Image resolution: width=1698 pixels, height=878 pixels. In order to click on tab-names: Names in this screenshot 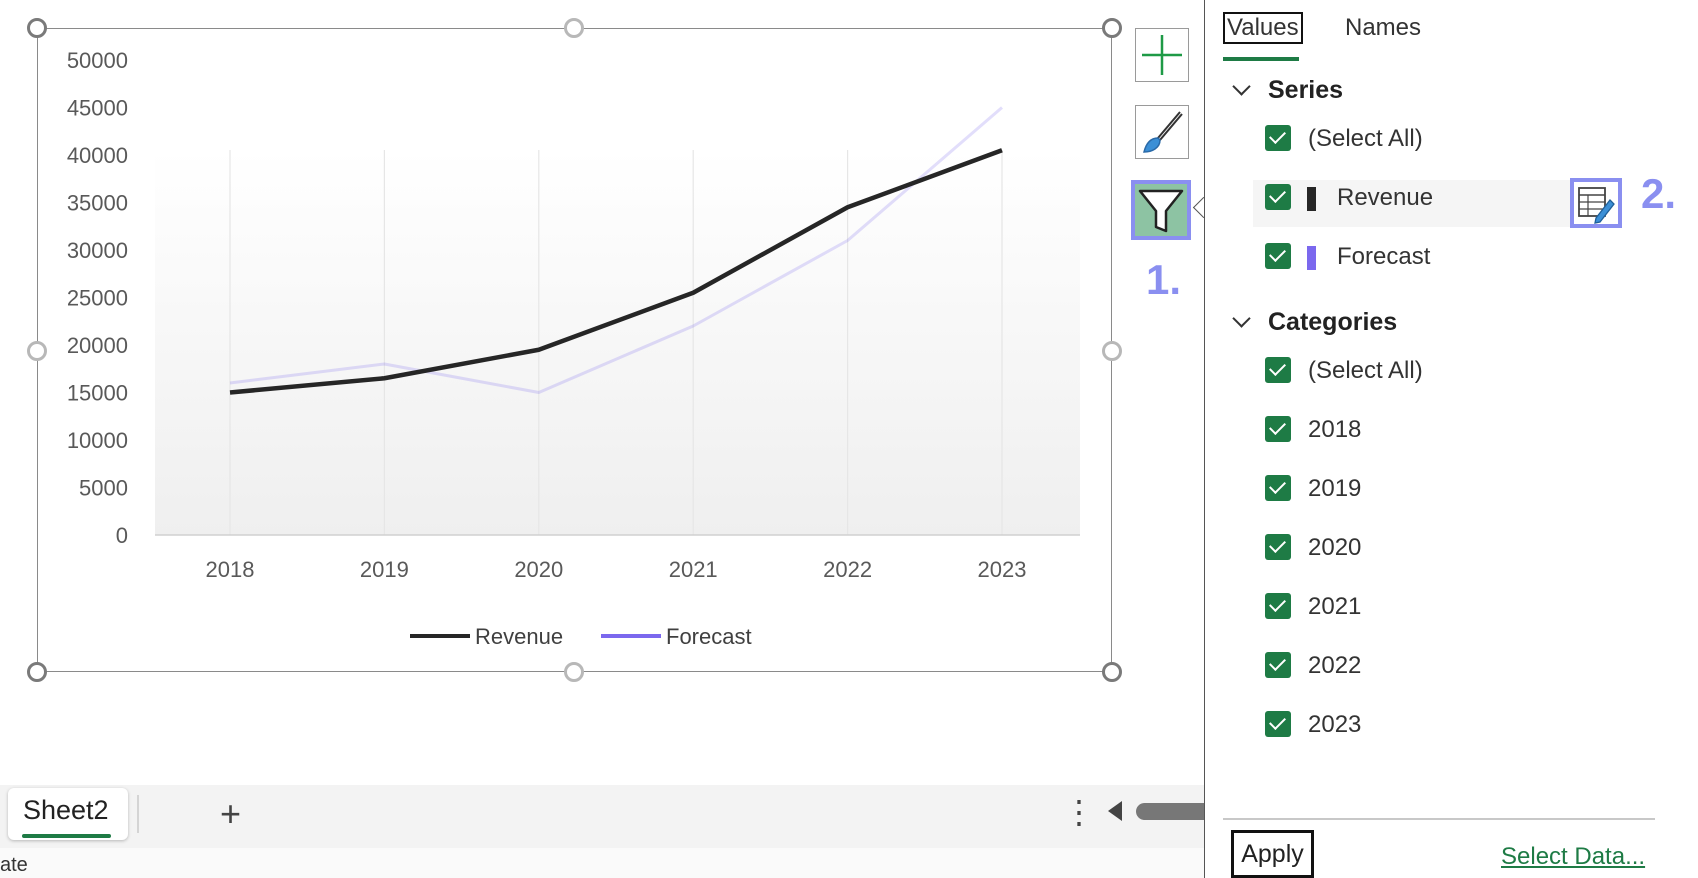, I will do `click(1383, 28)`.